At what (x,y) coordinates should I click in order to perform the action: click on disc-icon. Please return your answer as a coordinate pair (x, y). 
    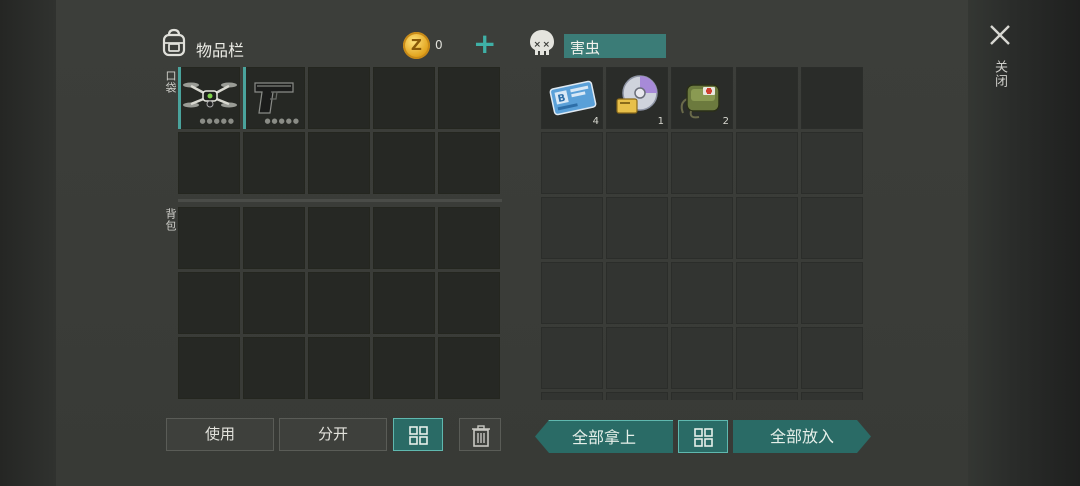
    Looking at the image, I should click on (637, 94).